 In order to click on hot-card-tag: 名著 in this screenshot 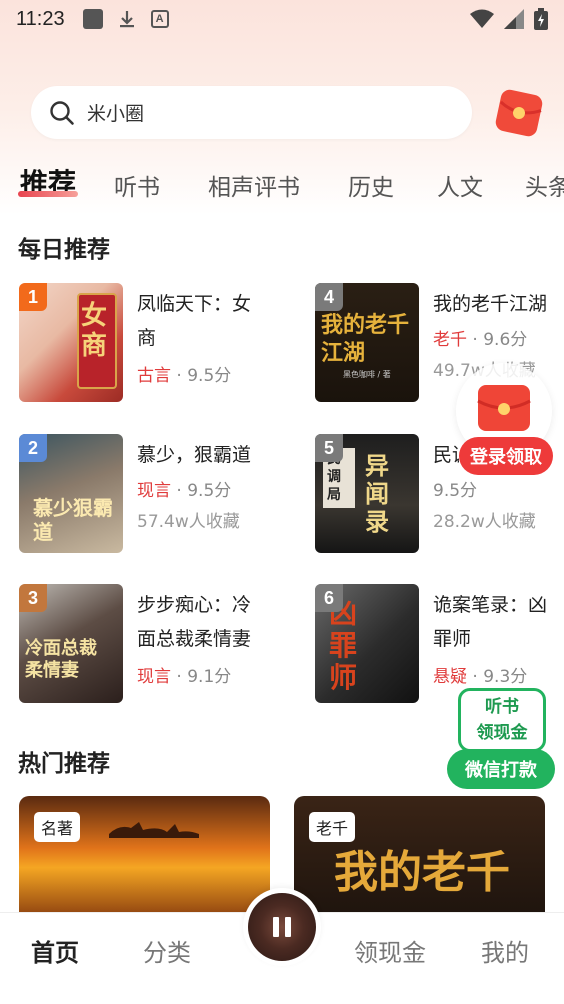, I will do `click(57, 827)`.